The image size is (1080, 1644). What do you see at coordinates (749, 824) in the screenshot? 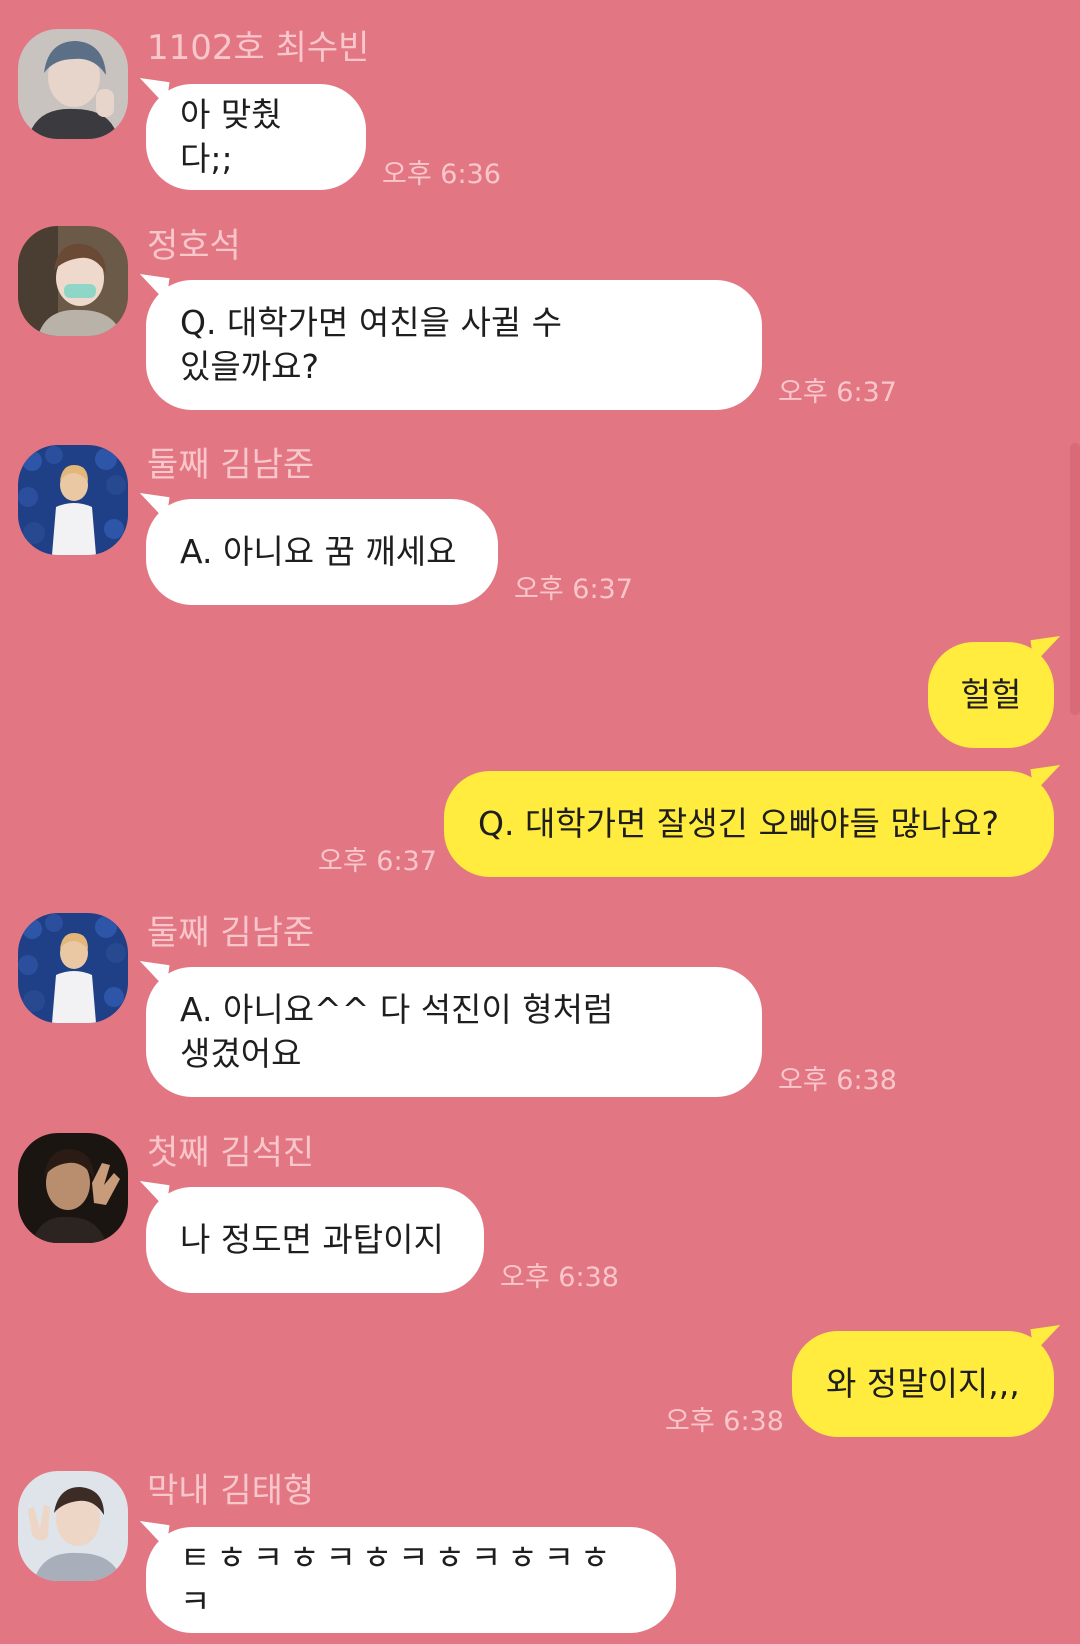
I see `message-bubble: Q. 대학가면 잘생긴 오빠야들 많나요?` at bounding box center [749, 824].